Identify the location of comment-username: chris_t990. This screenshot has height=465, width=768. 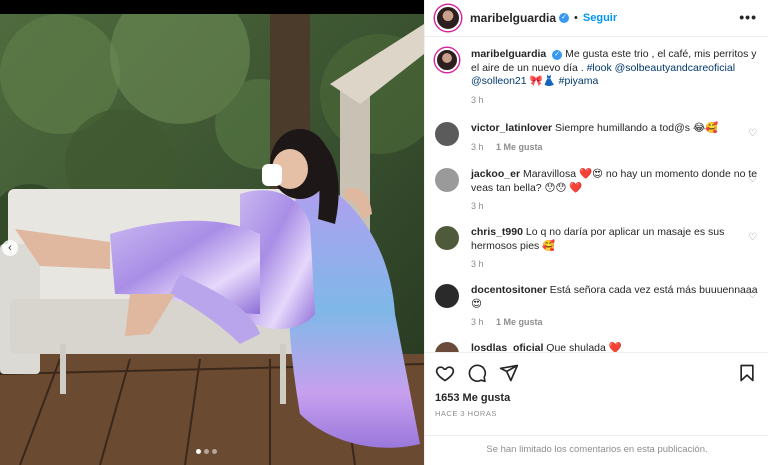
(497, 232).